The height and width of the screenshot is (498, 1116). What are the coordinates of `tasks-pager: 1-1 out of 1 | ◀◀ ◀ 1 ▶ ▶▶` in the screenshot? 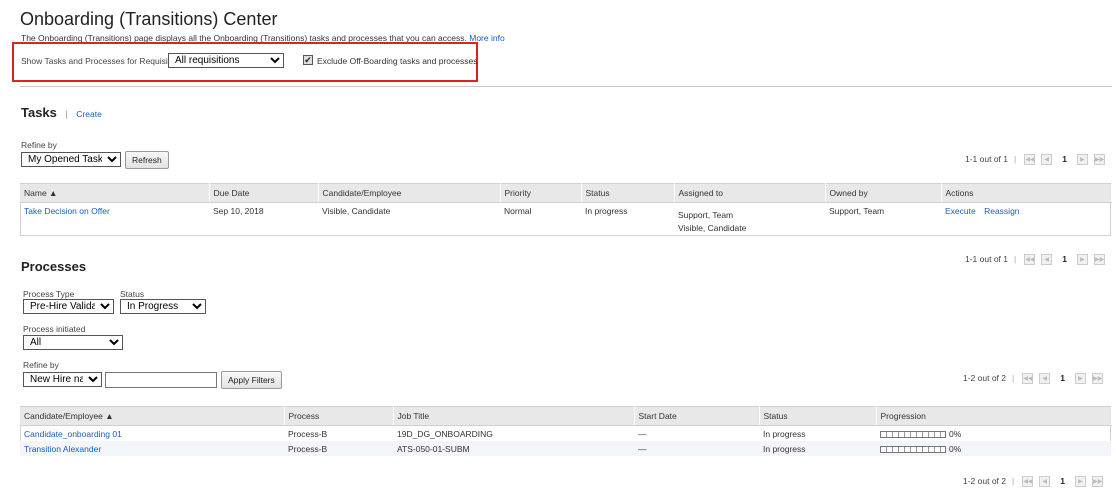 It's located at (1038, 159).